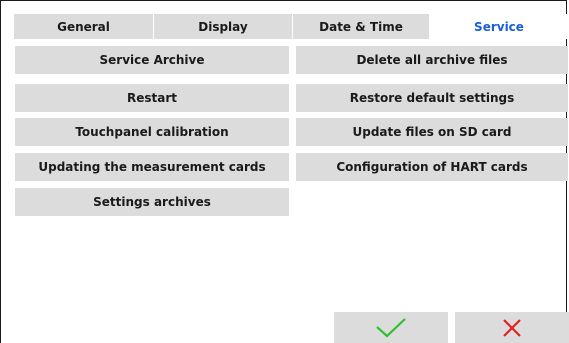 This screenshot has height=343, width=569. I want to click on settings-archives-button: Settings archives, so click(152, 202).